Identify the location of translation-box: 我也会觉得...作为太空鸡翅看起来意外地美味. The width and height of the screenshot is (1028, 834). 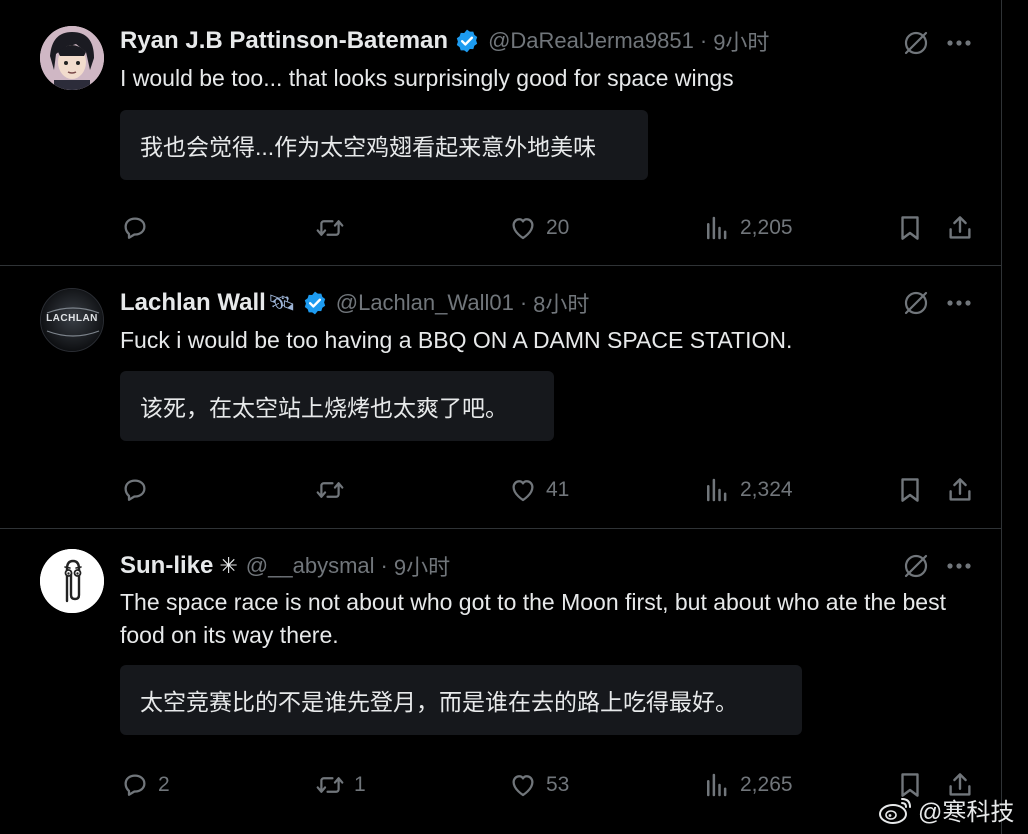
(384, 145).